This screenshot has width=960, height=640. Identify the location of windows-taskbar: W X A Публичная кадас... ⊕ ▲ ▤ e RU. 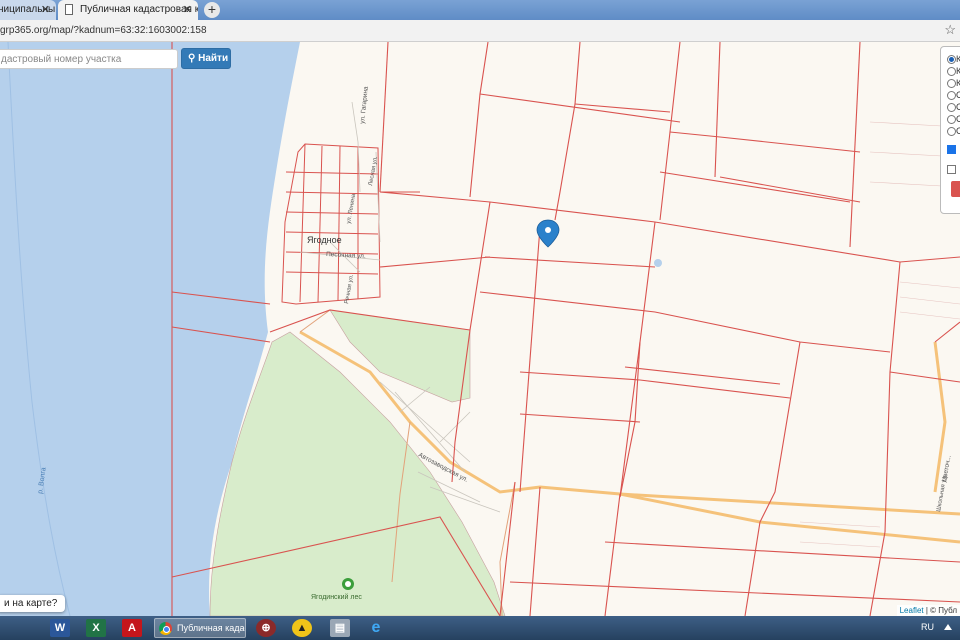
(480, 628).